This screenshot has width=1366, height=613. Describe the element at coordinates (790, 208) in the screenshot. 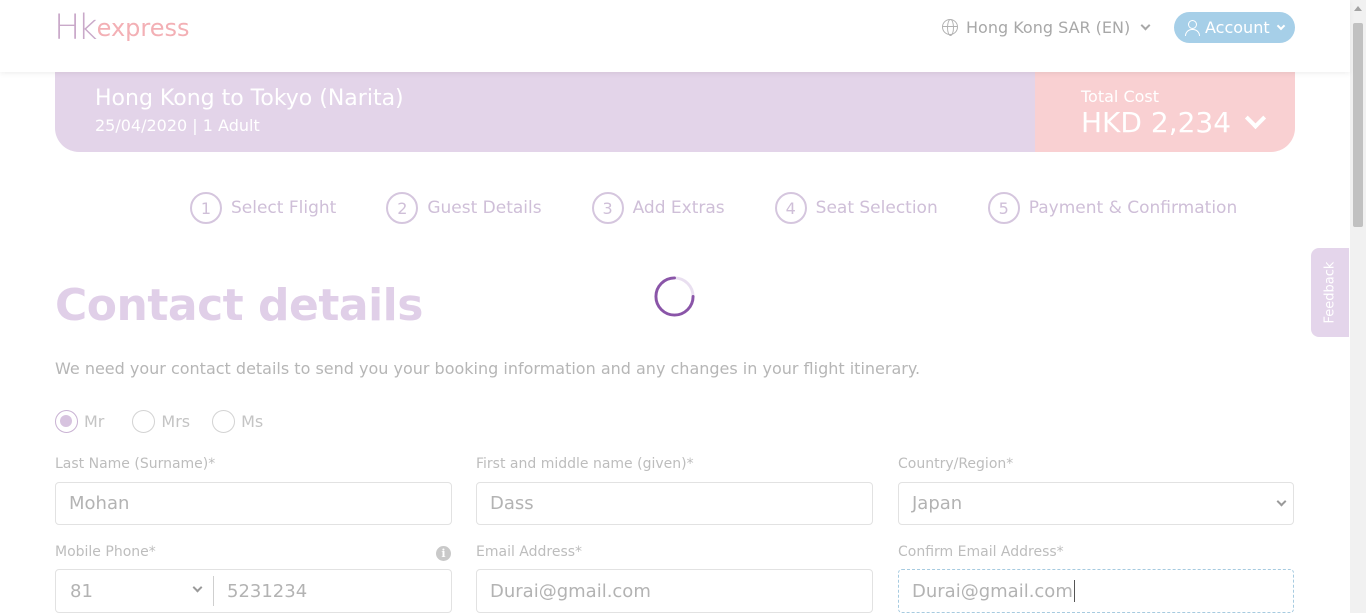

I see `step-number: 4` at that location.